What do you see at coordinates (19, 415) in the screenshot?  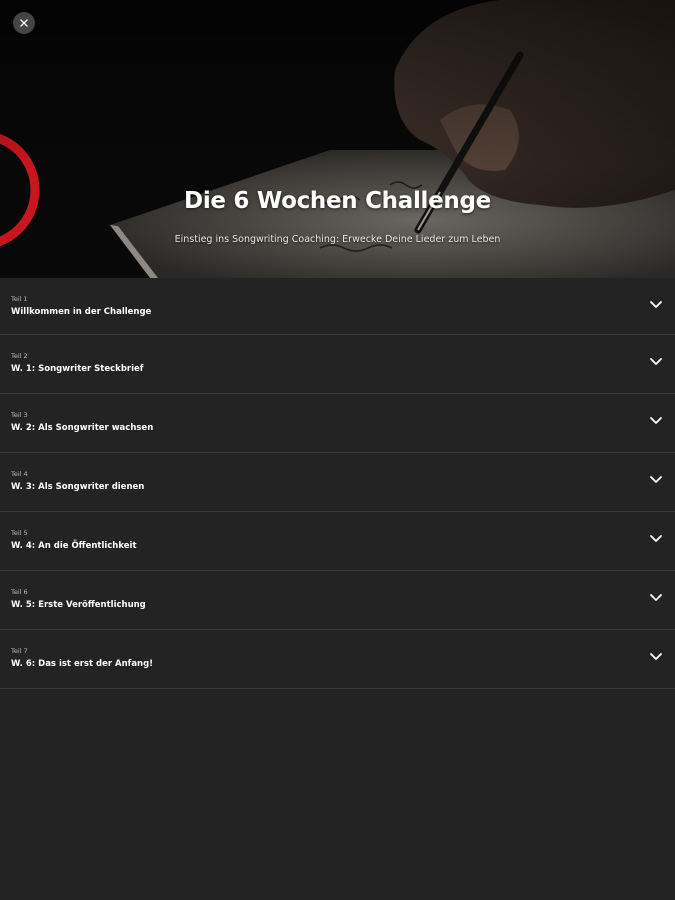 I see `module-part-label: Teil 3` at bounding box center [19, 415].